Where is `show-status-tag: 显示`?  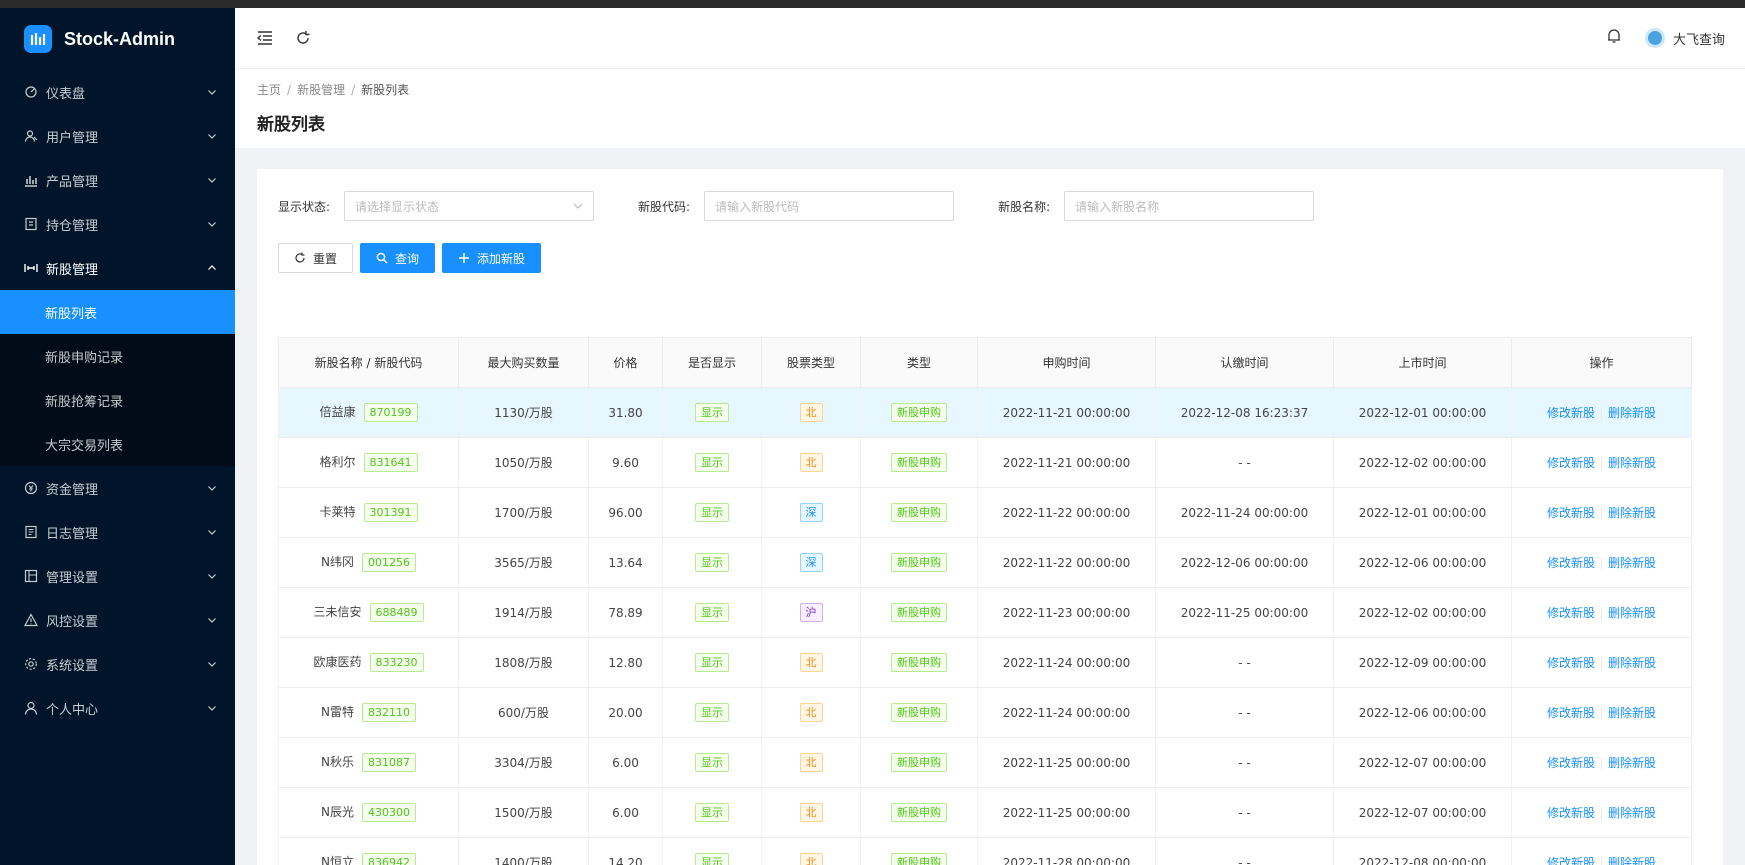 show-status-tag: 显示 is located at coordinates (712, 762).